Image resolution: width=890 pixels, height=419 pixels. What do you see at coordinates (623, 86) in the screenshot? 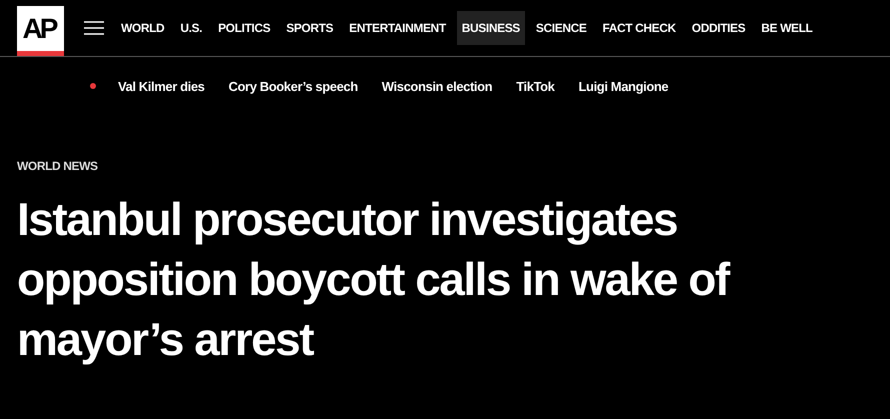
I see `trending-link: Luigi Mangione` at bounding box center [623, 86].